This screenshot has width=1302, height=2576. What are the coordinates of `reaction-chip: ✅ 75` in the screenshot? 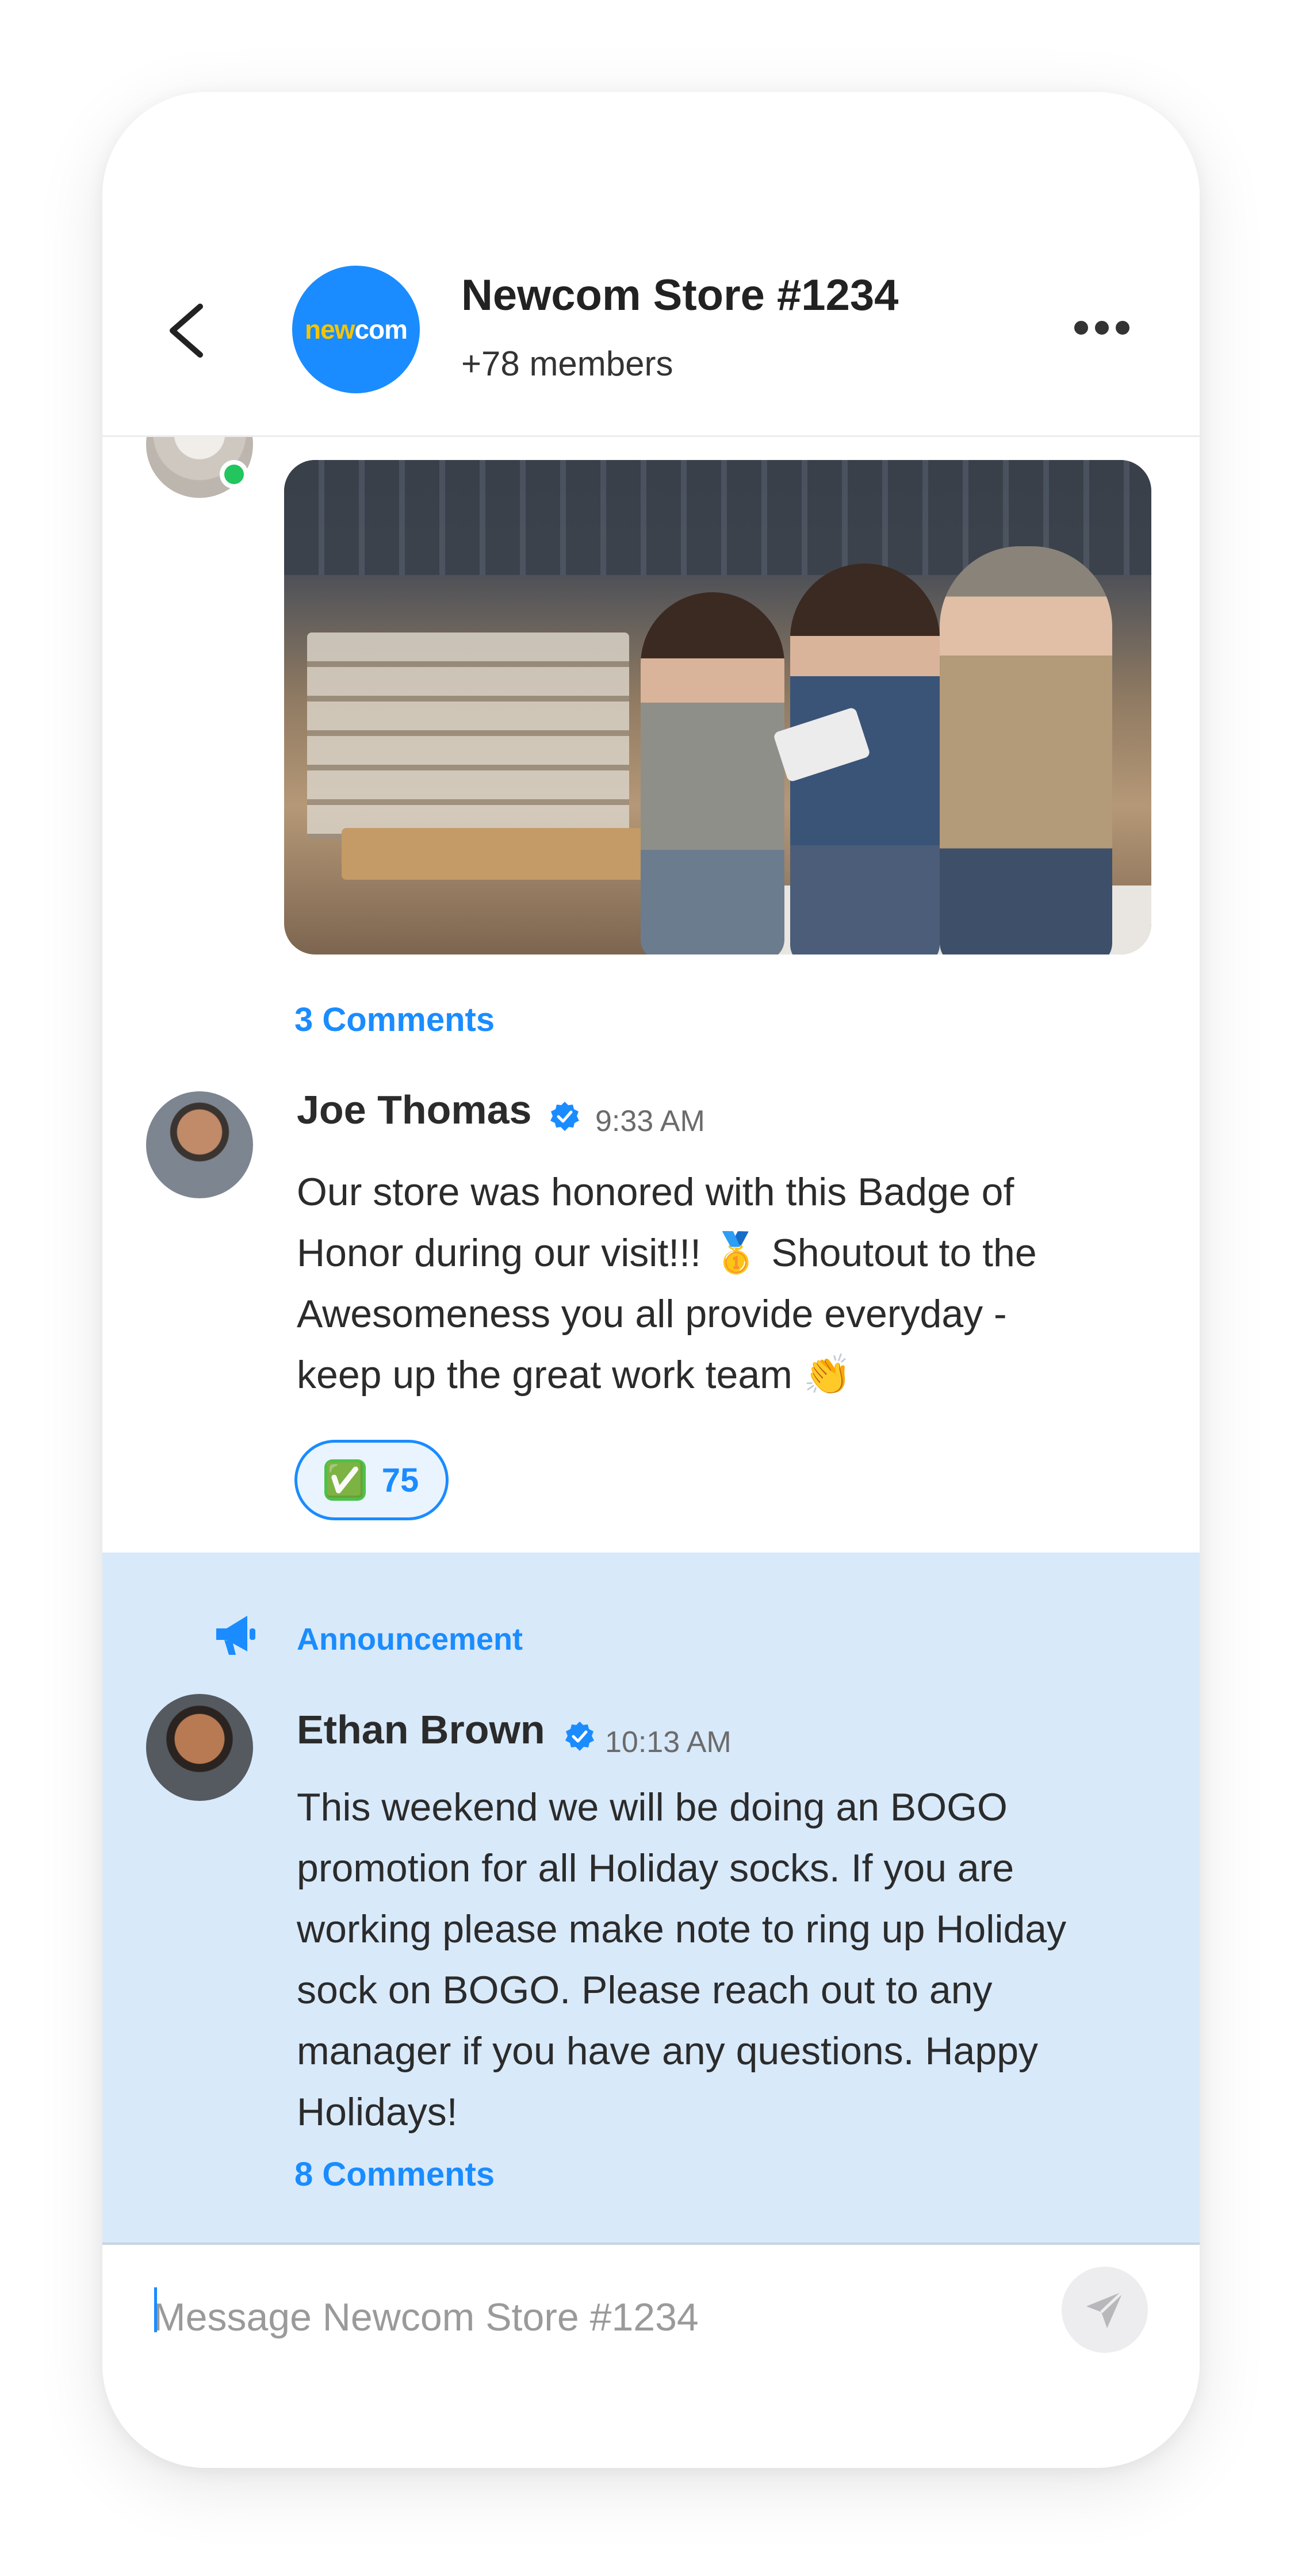 It's located at (371, 1480).